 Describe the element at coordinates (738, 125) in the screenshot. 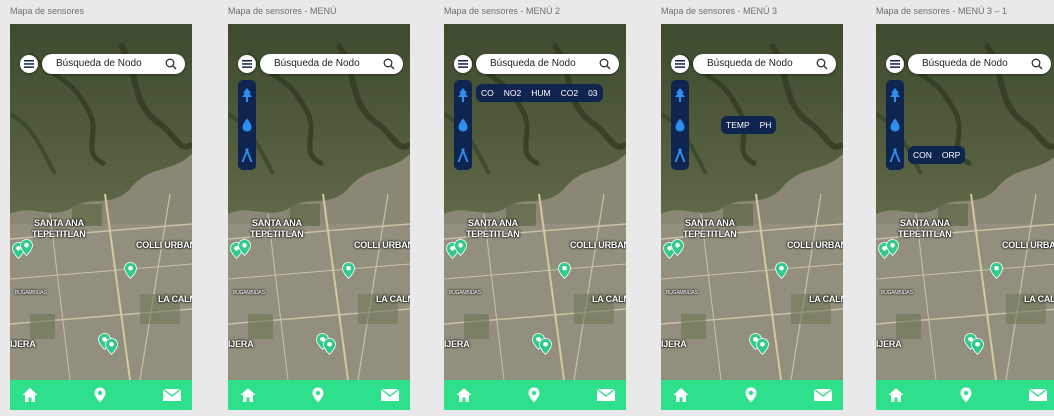

I see `sensor-option: TEMP` at that location.